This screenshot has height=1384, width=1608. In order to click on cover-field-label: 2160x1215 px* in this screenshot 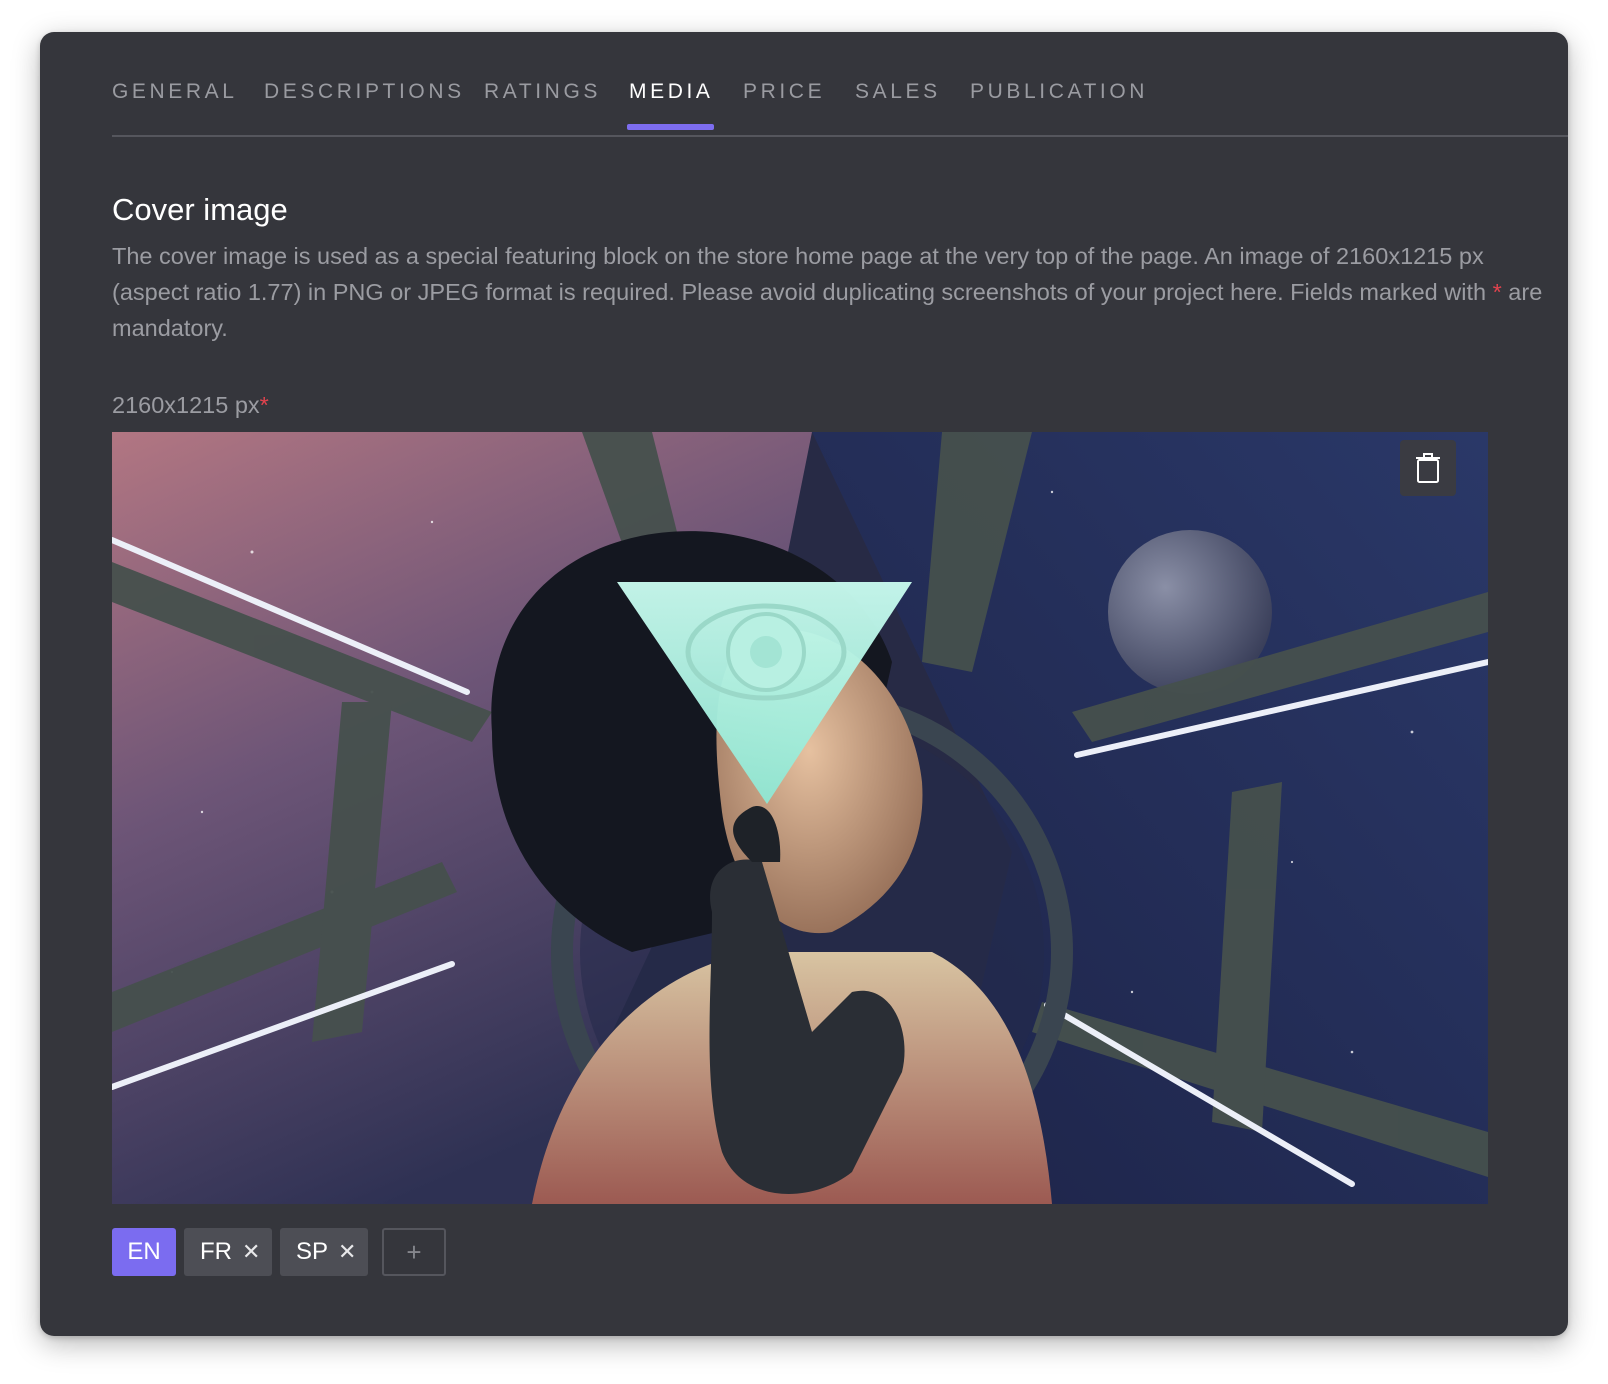, I will do `click(190, 405)`.